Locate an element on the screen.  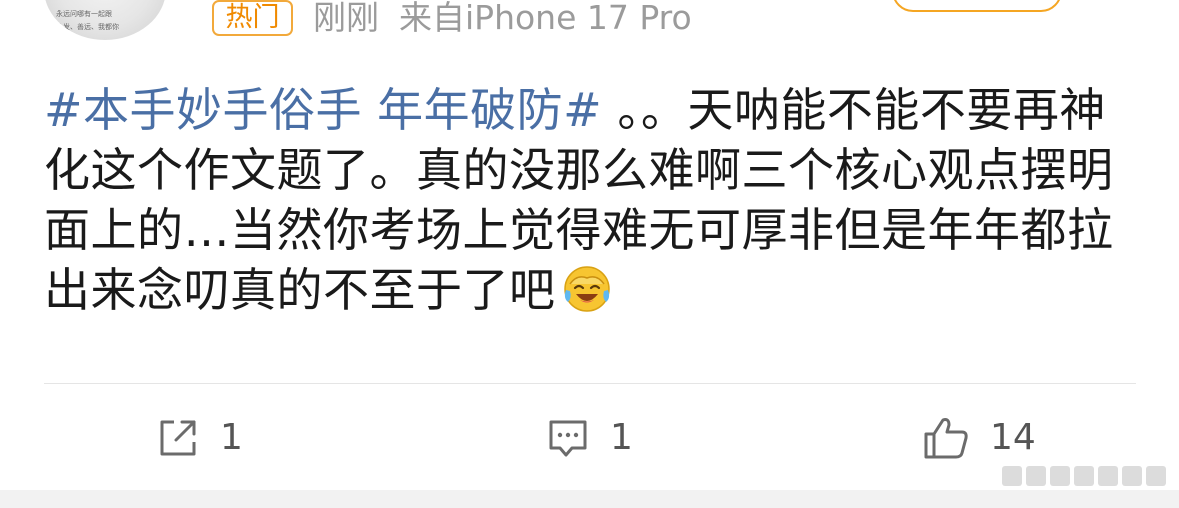
divider is located at coordinates (590, 383).